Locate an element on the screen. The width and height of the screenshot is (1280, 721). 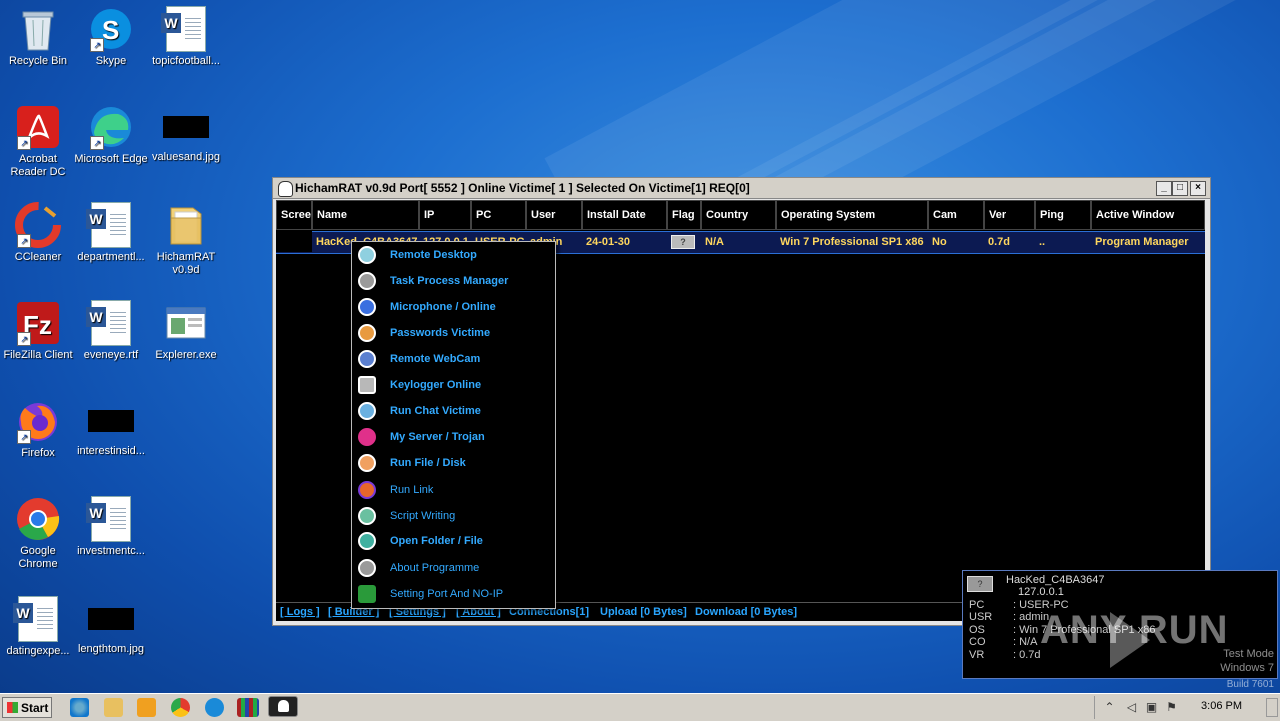
desktop-icon-label: Skype is located at coordinates (111, 61).